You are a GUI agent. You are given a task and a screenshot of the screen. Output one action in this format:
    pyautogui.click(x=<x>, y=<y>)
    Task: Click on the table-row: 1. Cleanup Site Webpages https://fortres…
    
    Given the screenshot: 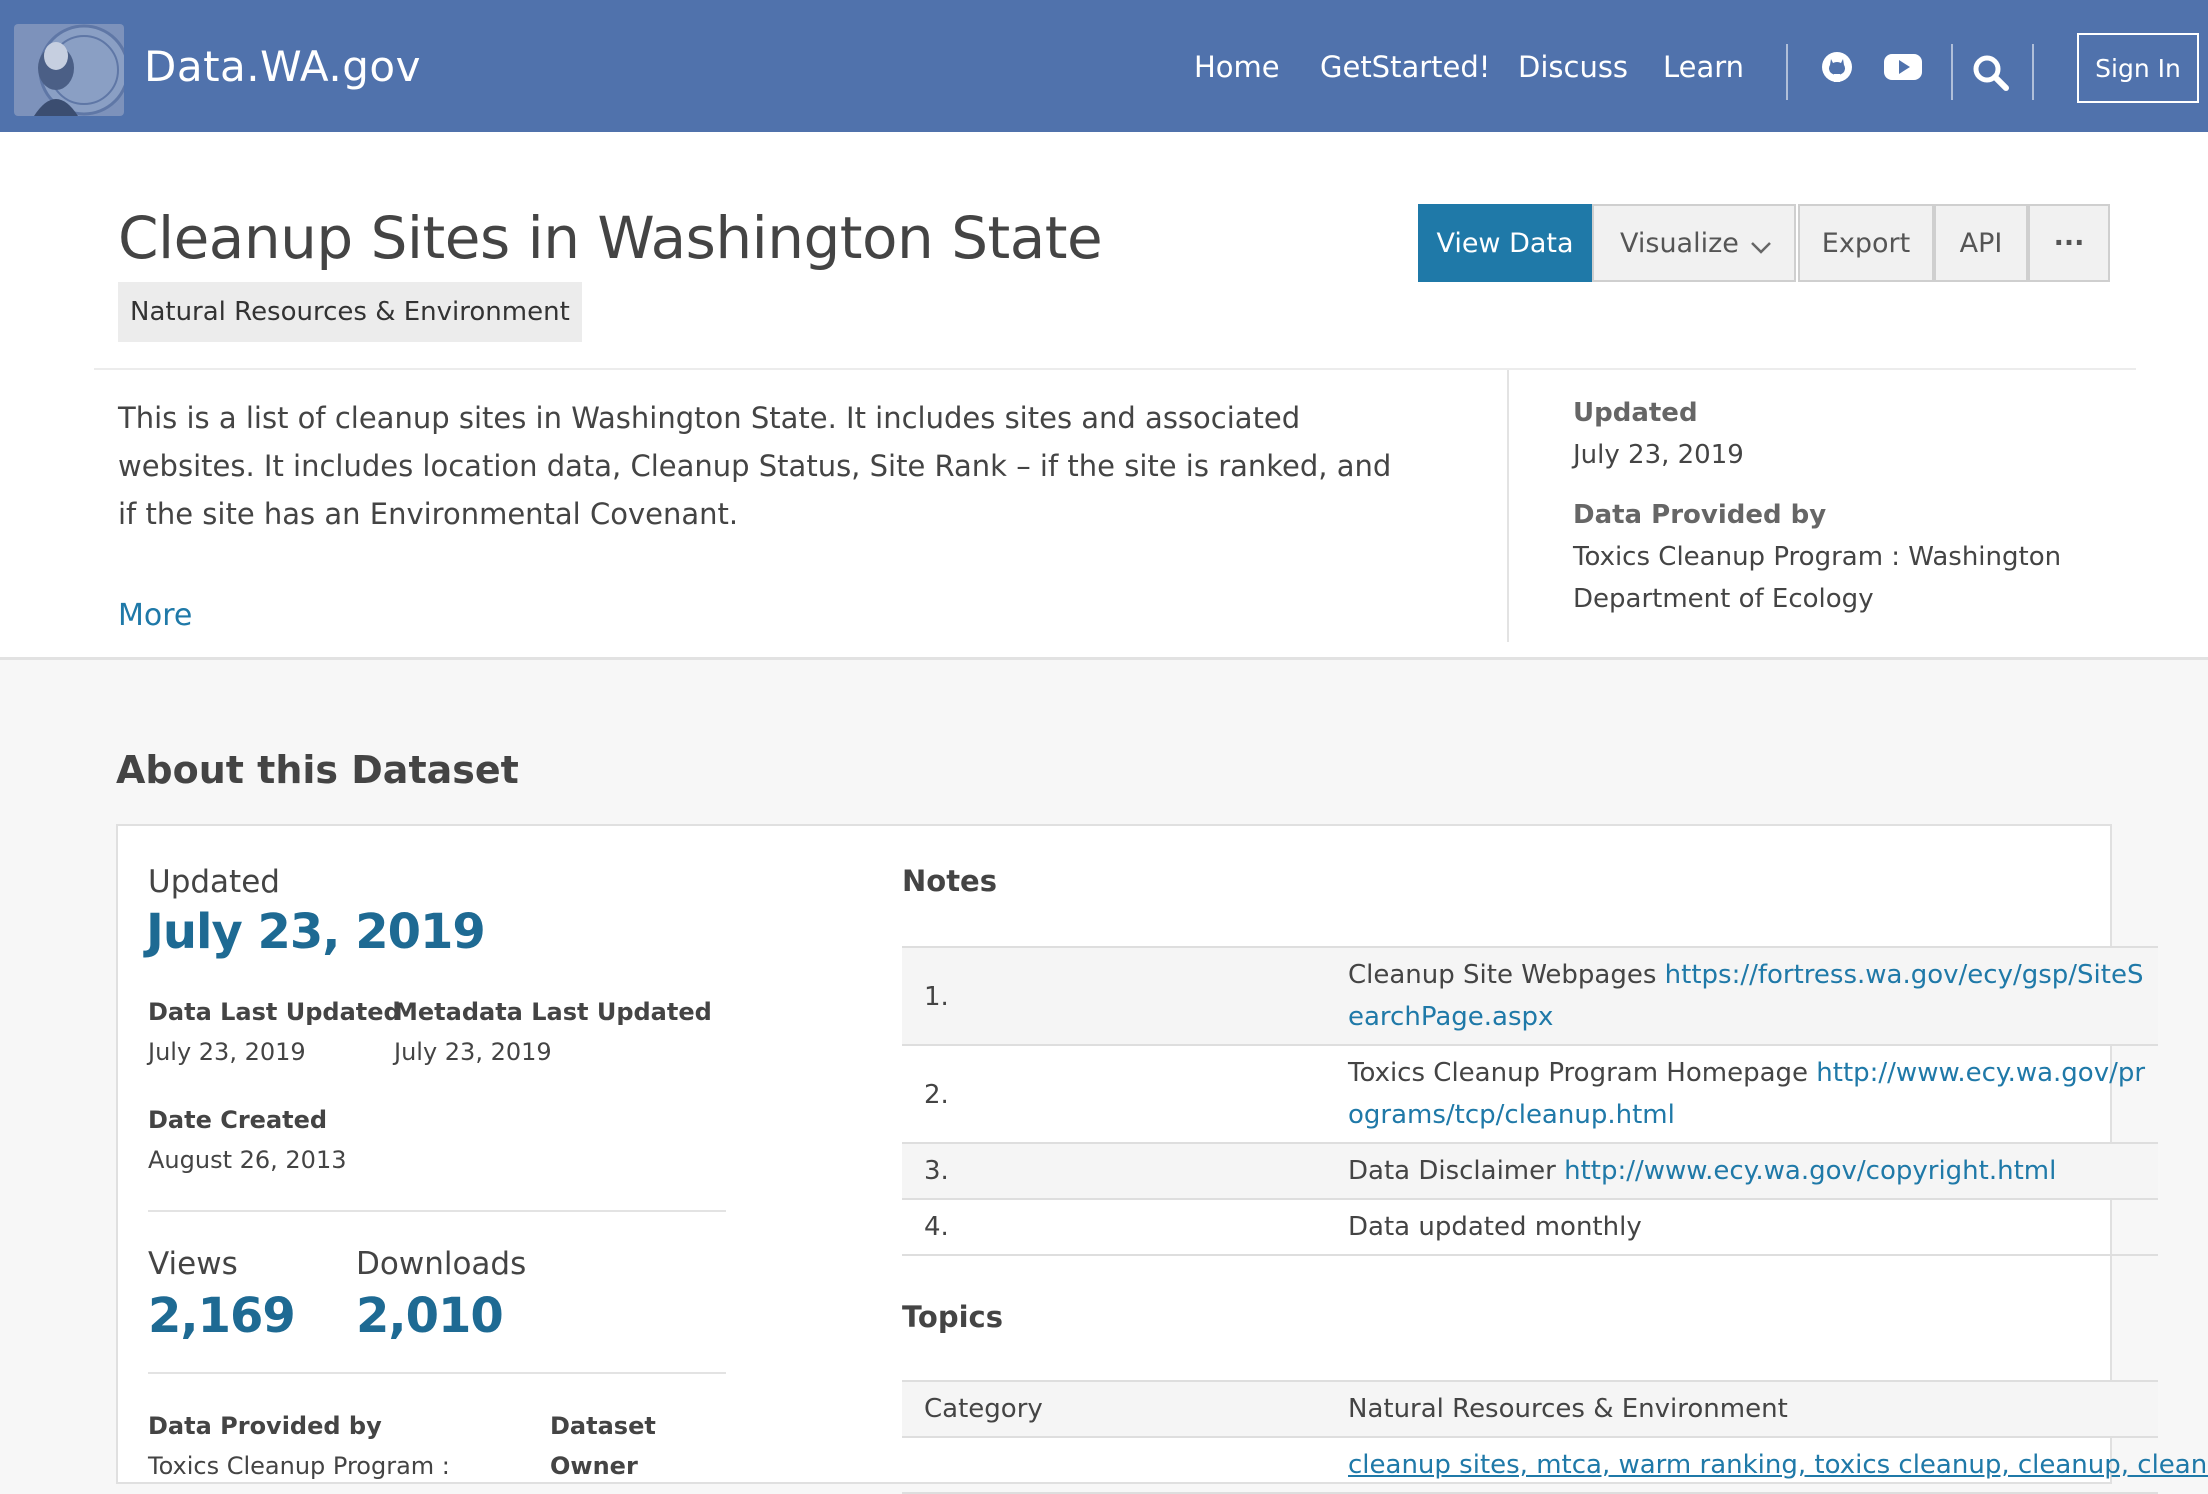 What is the action you would take?
    pyautogui.click(x=1530, y=997)
    